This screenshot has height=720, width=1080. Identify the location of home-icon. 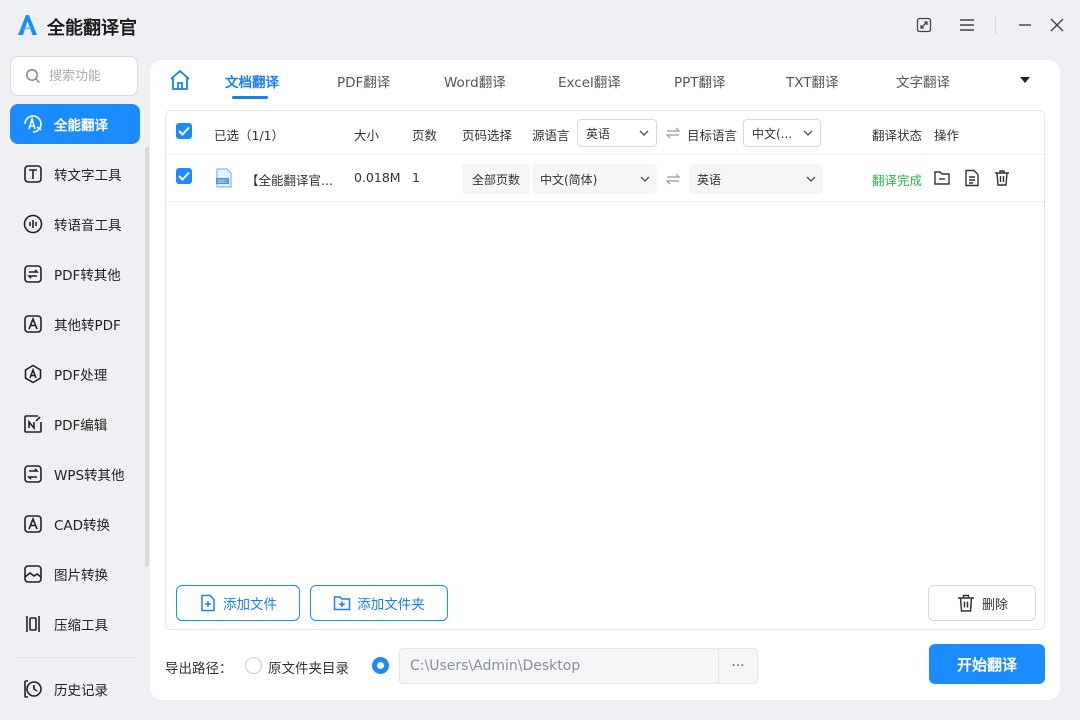
(180, 80).